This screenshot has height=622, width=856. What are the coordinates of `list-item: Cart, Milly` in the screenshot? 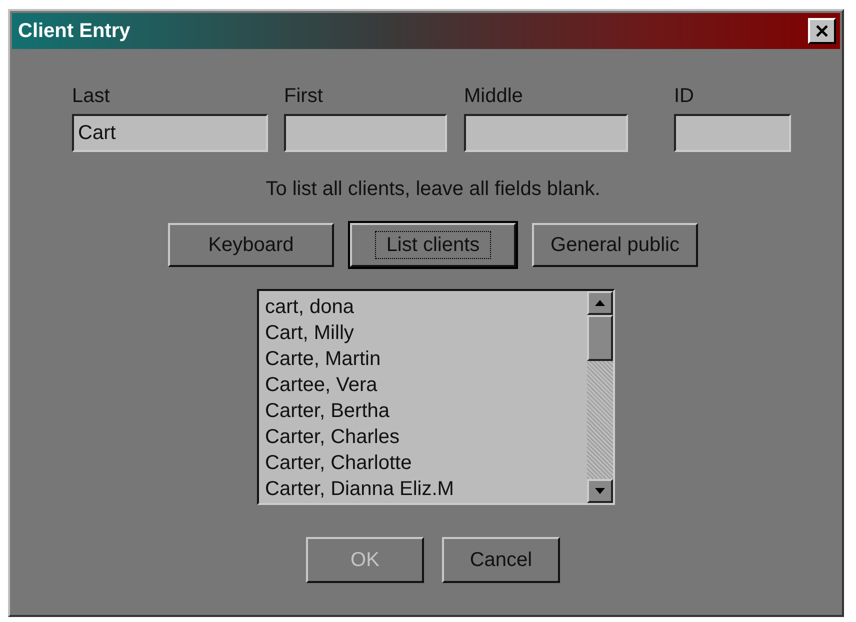 It's located at (423, 333).